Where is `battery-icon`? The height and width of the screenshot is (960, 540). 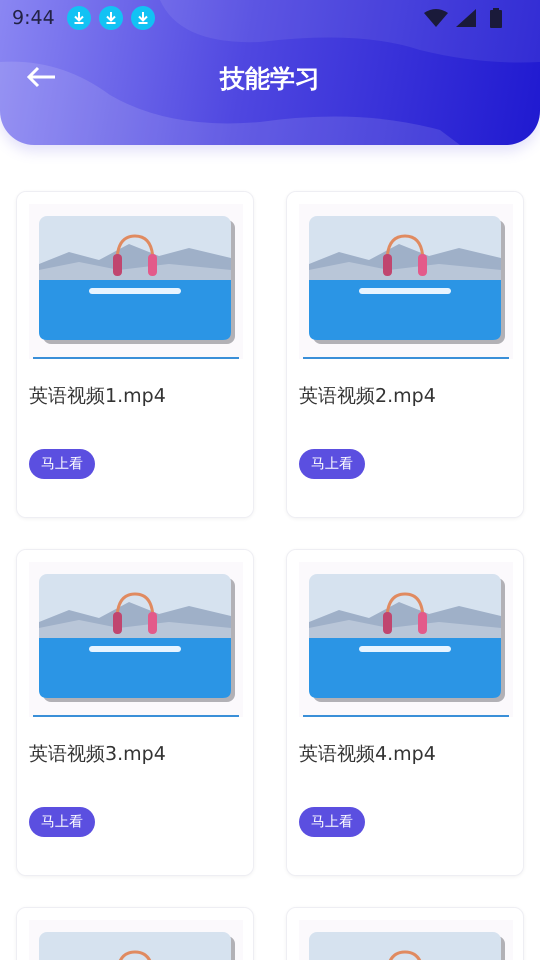
battery-icon is located at coordinates (496, 18).